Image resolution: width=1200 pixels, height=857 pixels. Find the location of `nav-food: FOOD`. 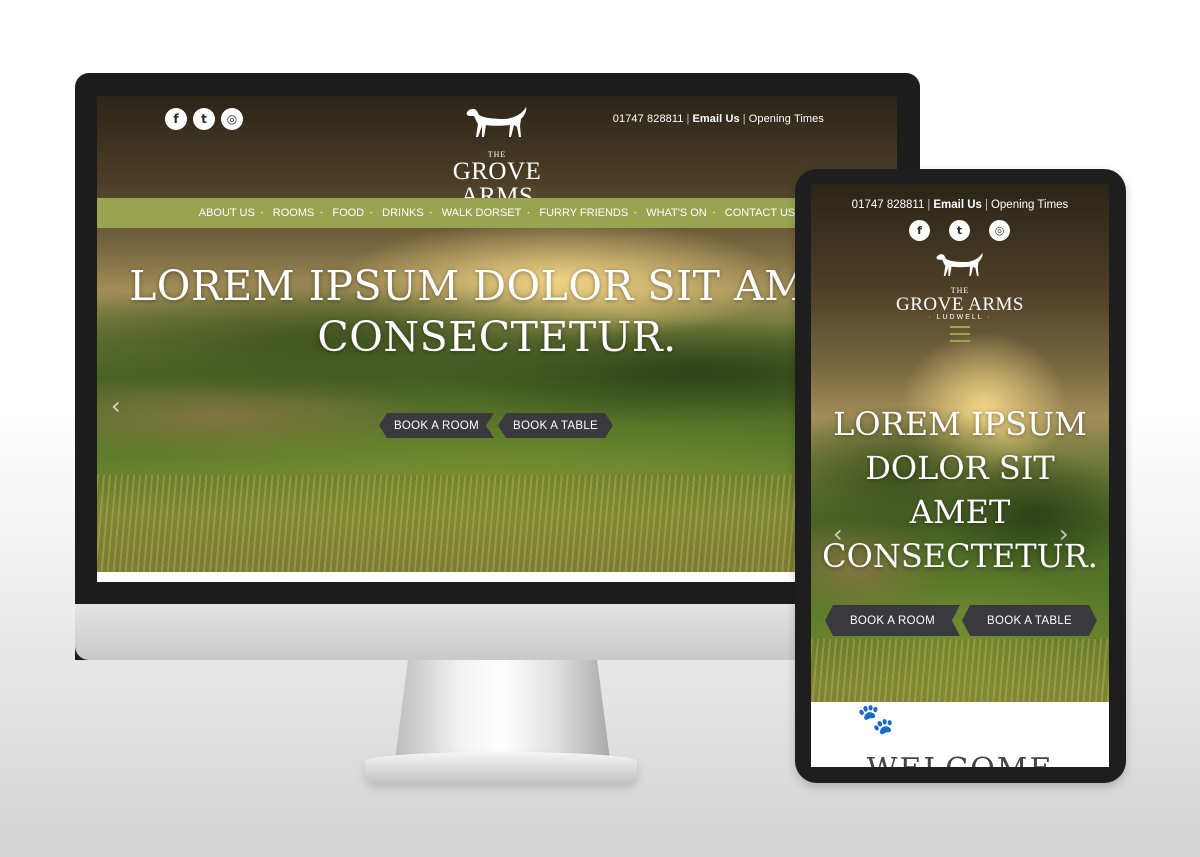

nav-food: FOOD is located at coordinates (346, 214).